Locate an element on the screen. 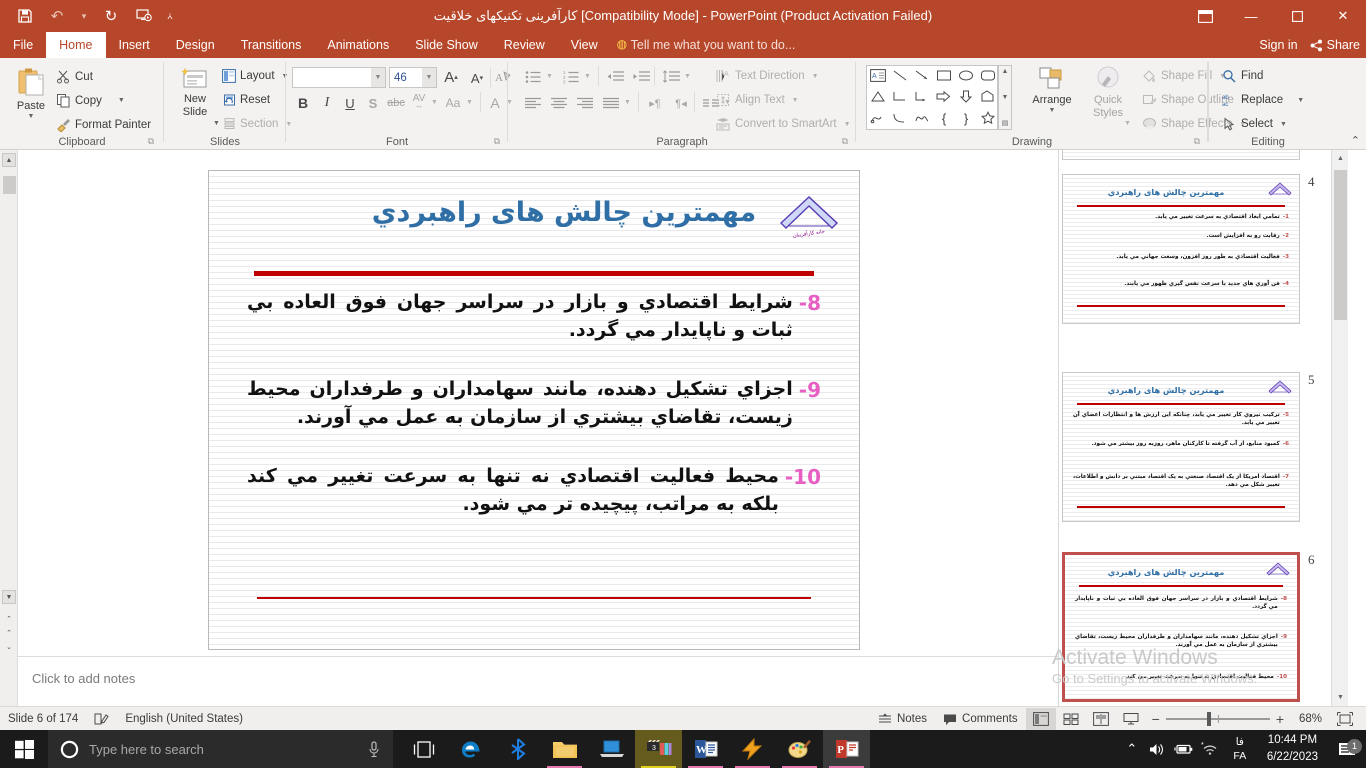 Image resolution: width=1366 pixels, height=768 pixels. curve-shape-icon is located at coordinates (900, 119).